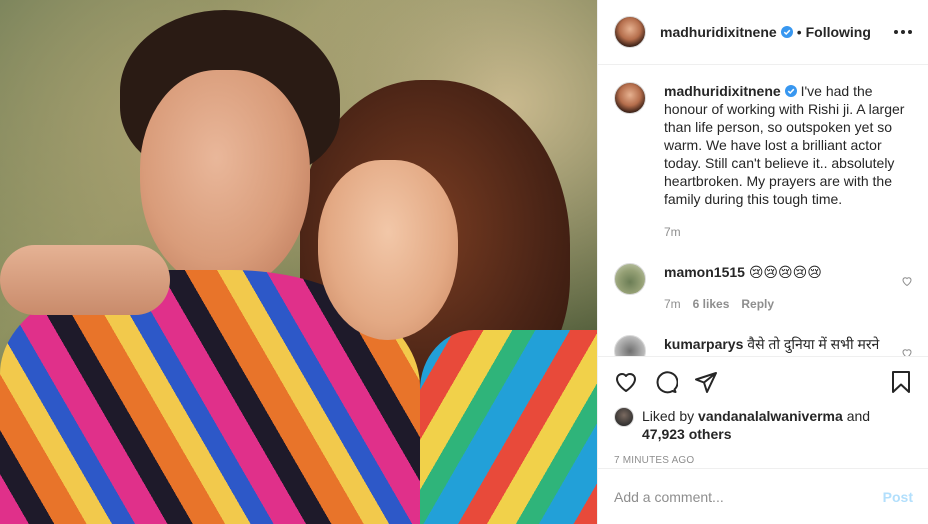 The width and height of the screenshot is (928, 524). What do you see at coordinates (898, 497) in the screenshot?
I see `post-comment-button: Post` at bounding box center [898, 497].